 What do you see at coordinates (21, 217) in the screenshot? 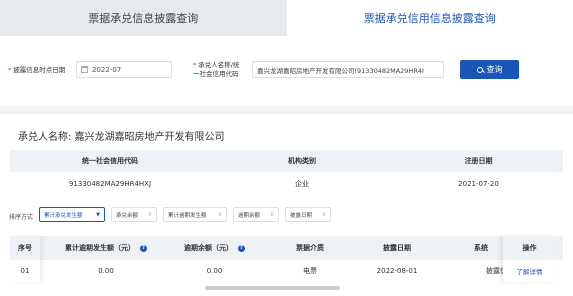
I see `sort-label: 排序方式` at bounding box center [21, 217].